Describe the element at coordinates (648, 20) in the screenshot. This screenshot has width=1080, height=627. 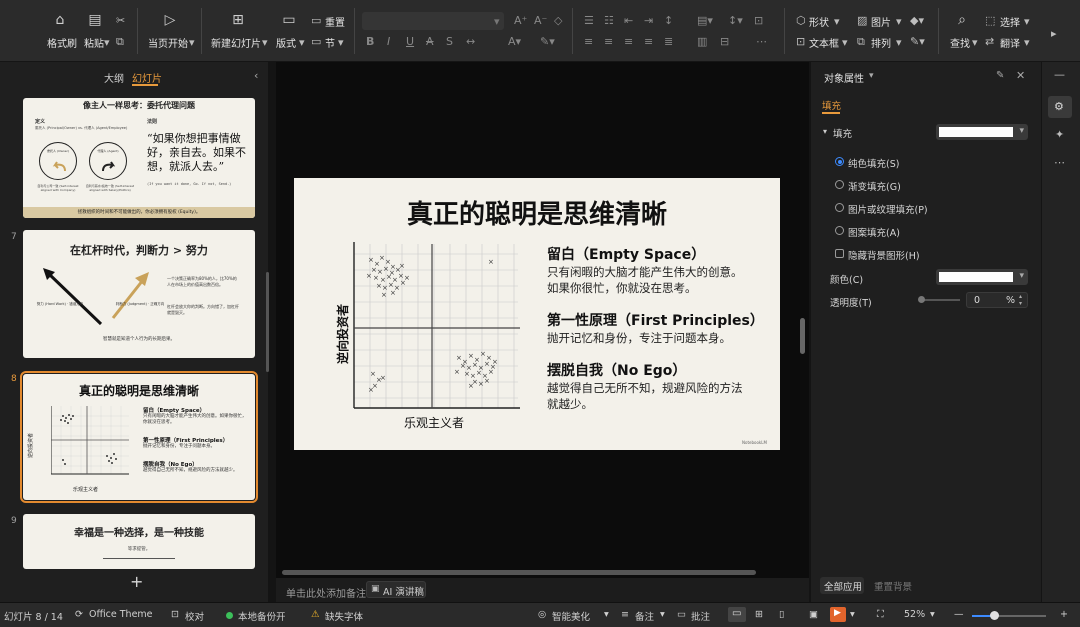
I see `increase-indent-icon: ⇥` at that location.